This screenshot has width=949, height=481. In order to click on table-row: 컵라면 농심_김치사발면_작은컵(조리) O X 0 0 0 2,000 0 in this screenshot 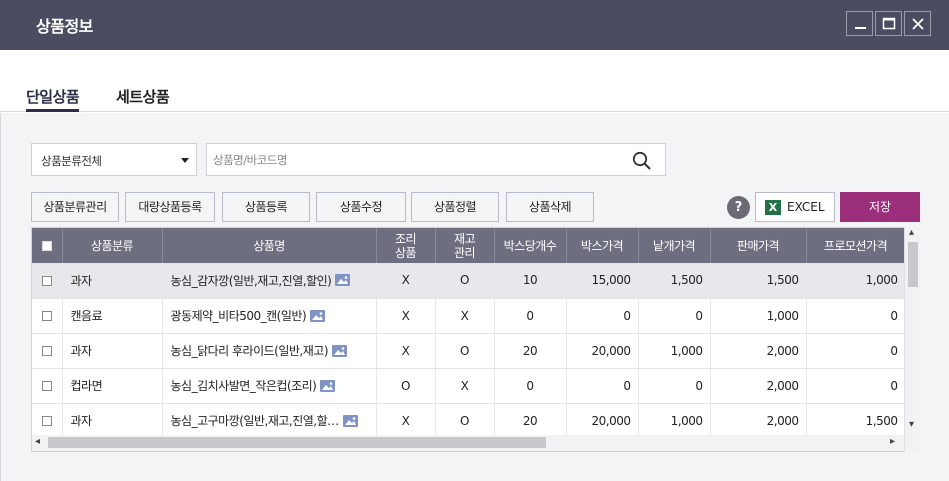, I will do `click(469, 386)`.